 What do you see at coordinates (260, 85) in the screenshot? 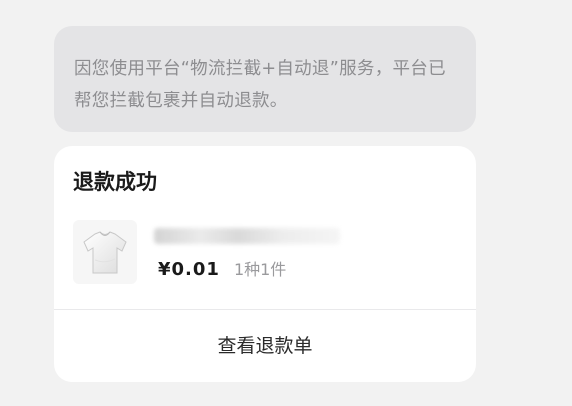
I see `intercept-notice-text: 因您使用平台“物流拦截+自动退”服务，平台已帮您拦截包裹并自动退款。` at bounding box center [260, 85].